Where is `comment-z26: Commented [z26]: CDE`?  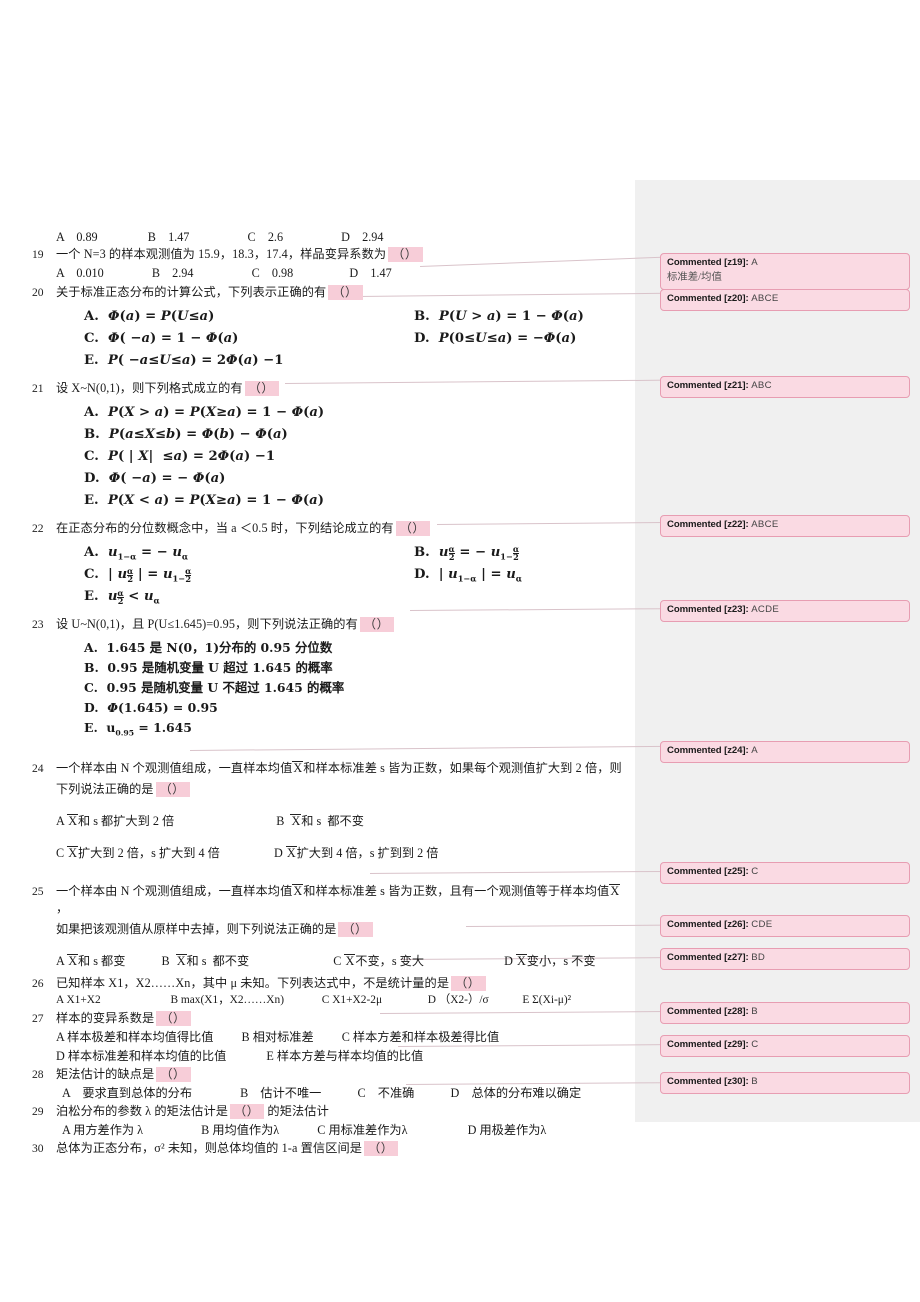
comment-z26: Commented [z26]: CDE is located at coordinates (785, 926).